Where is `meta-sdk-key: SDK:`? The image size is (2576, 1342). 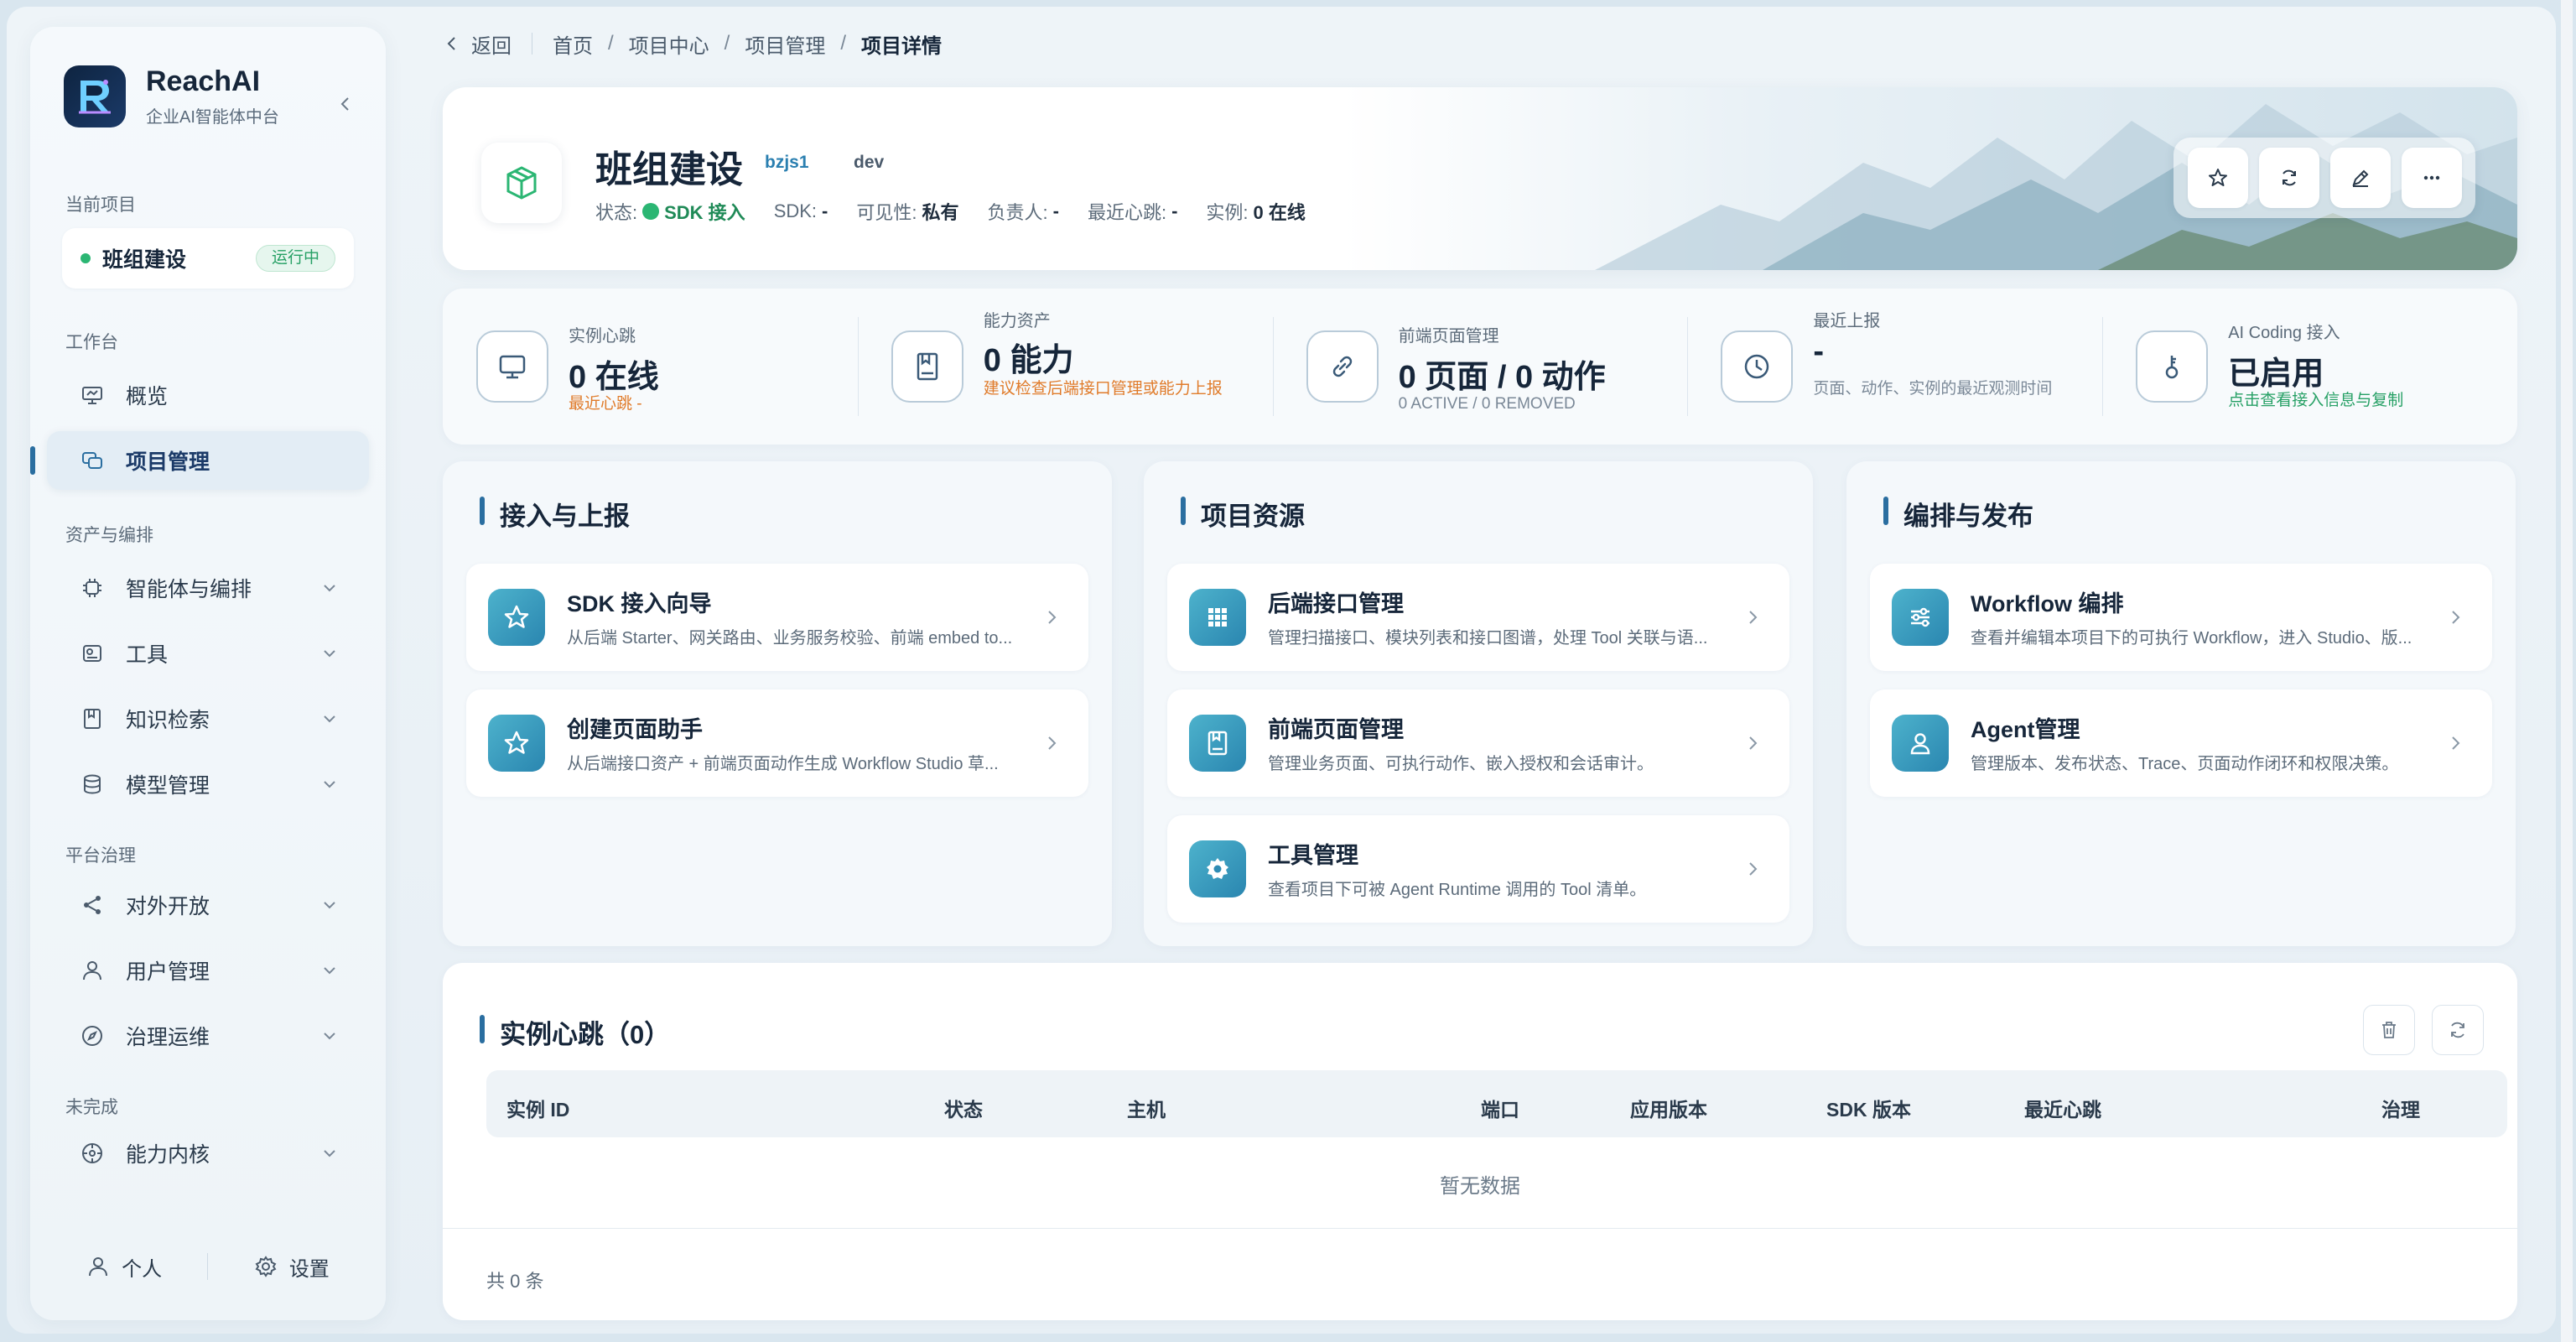
meta-sdk-key: SDK: is located at coordinates (795, 210).